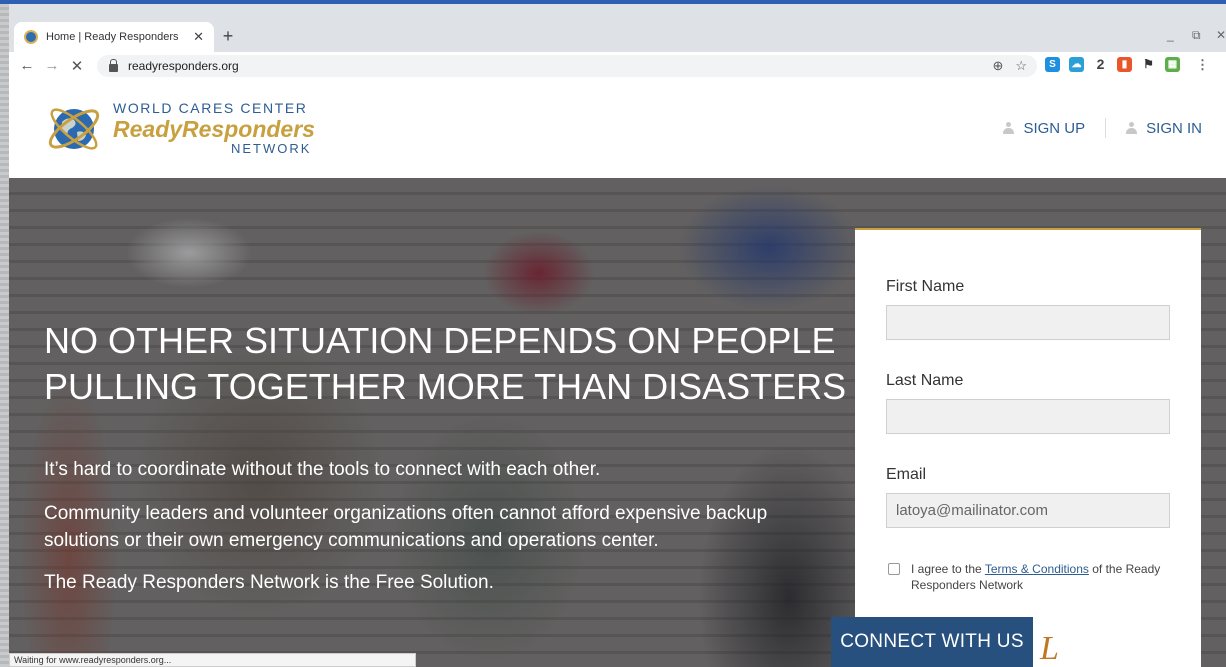  I want to click on red-extension-icon: ▮, so click(1124, 64).